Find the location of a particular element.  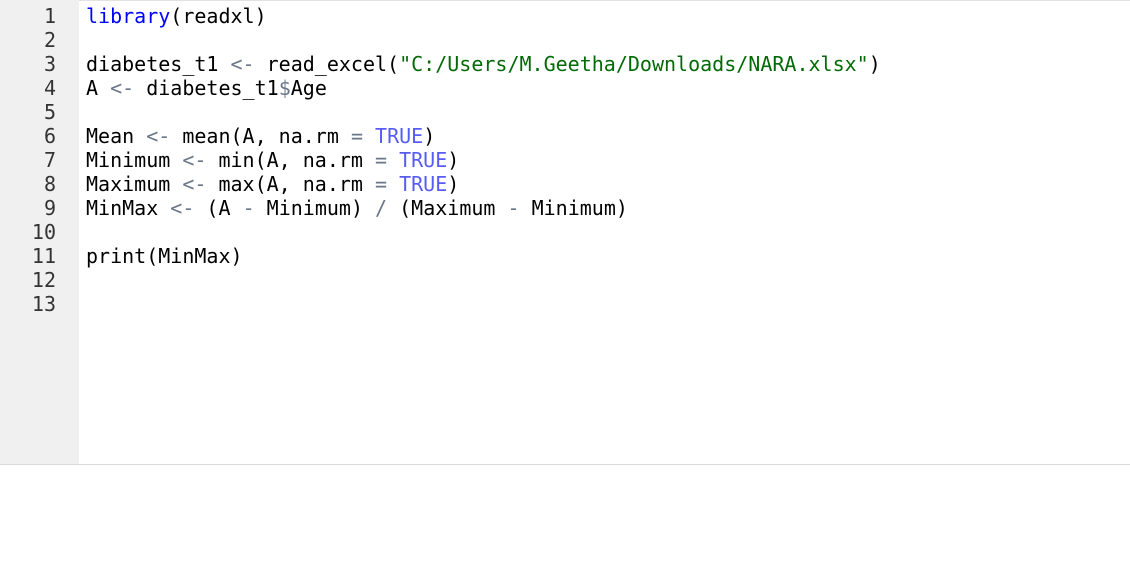

code-line: print(MinMax) is located at coordinates (608, 256).